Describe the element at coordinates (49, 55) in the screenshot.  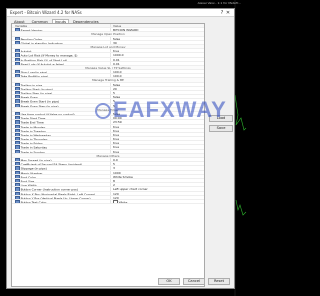
I see `variable-label: Auto Lot Risk (If Money to manage, $)` at that location.